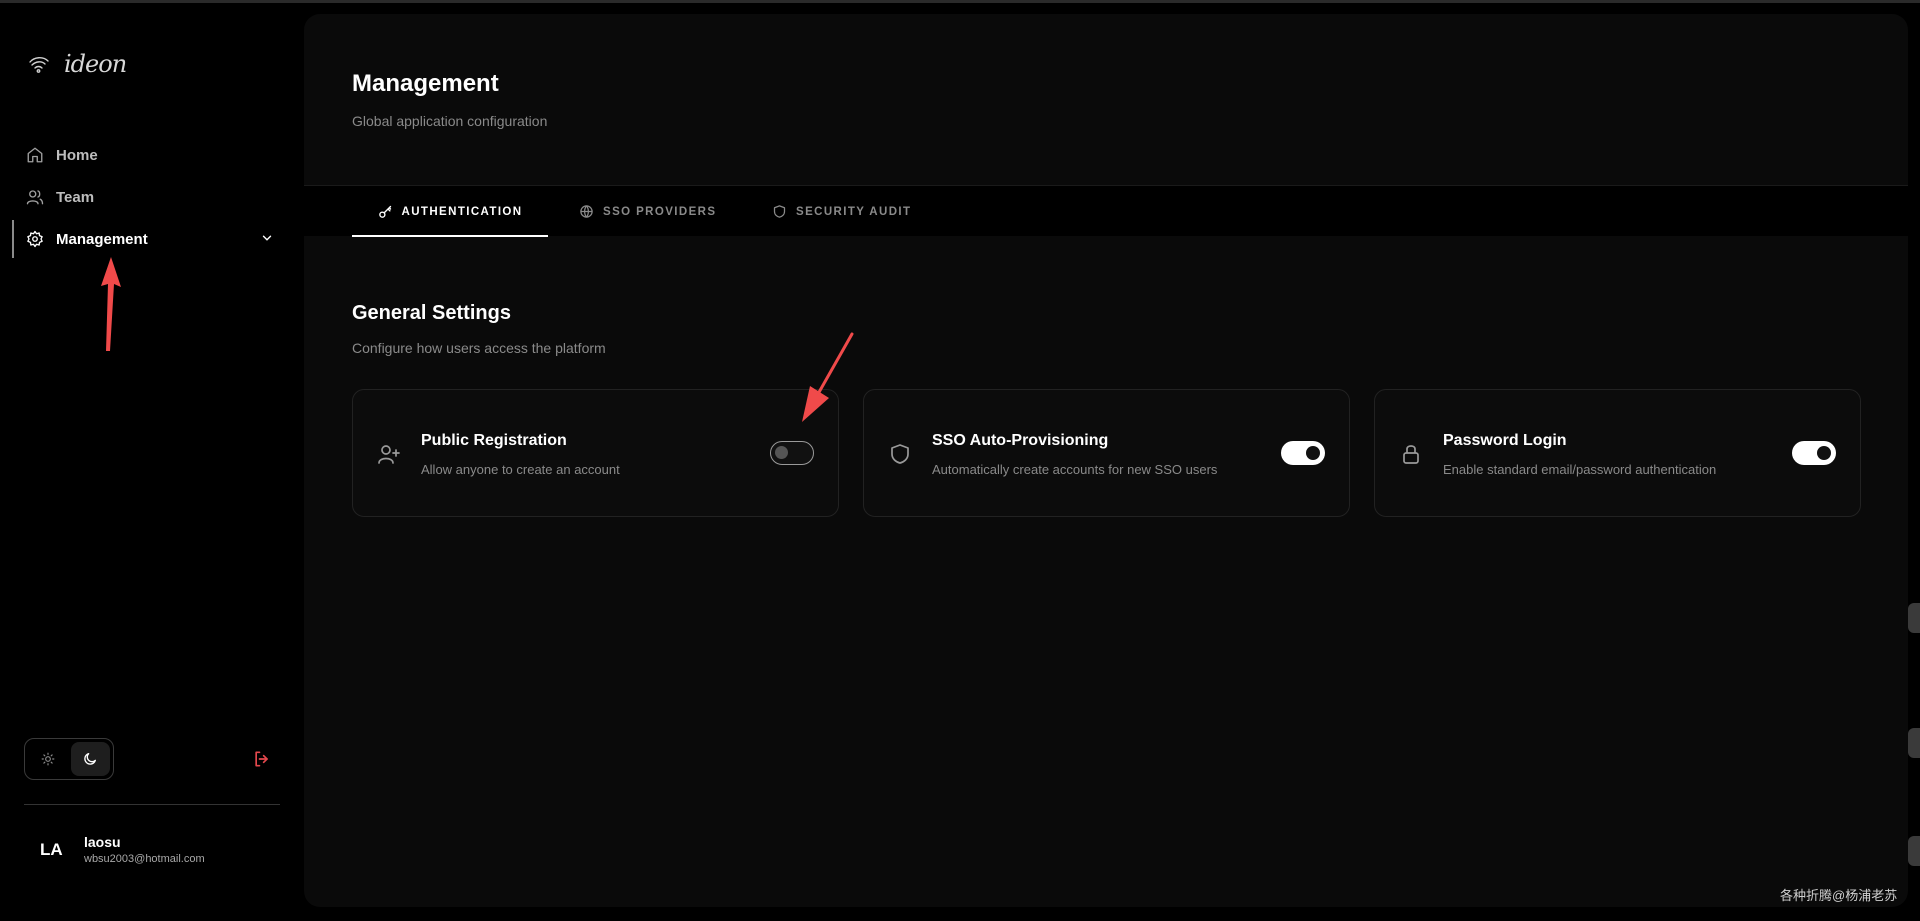 The height and width of the screenshot is (921, 1920). Describe the element at coordinates (144, 849) in the screenshot. I see `user-info: laosu wbsu2003@hotmail.com` at that location.